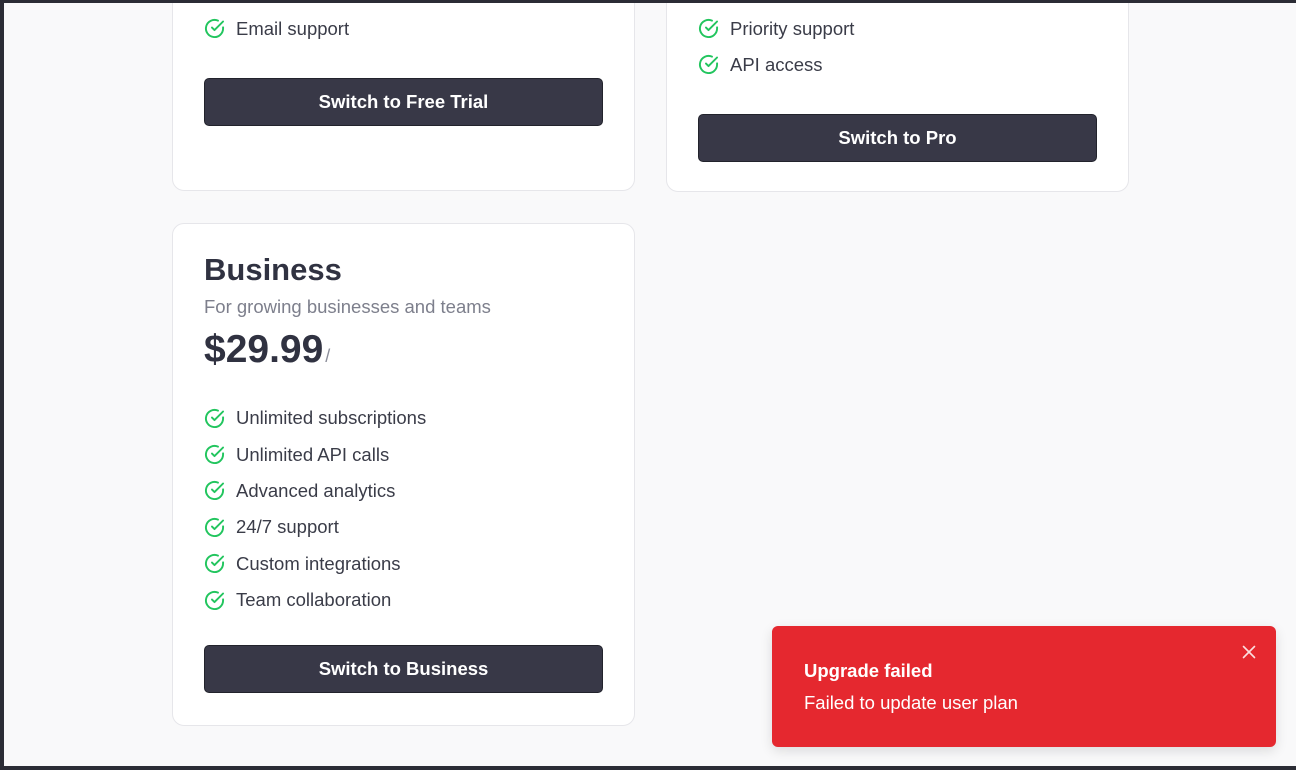  What do you see at coordinates (293, 28) in the screenshot?
I see `feature-text: Email support` at bounding box center [293, 28].